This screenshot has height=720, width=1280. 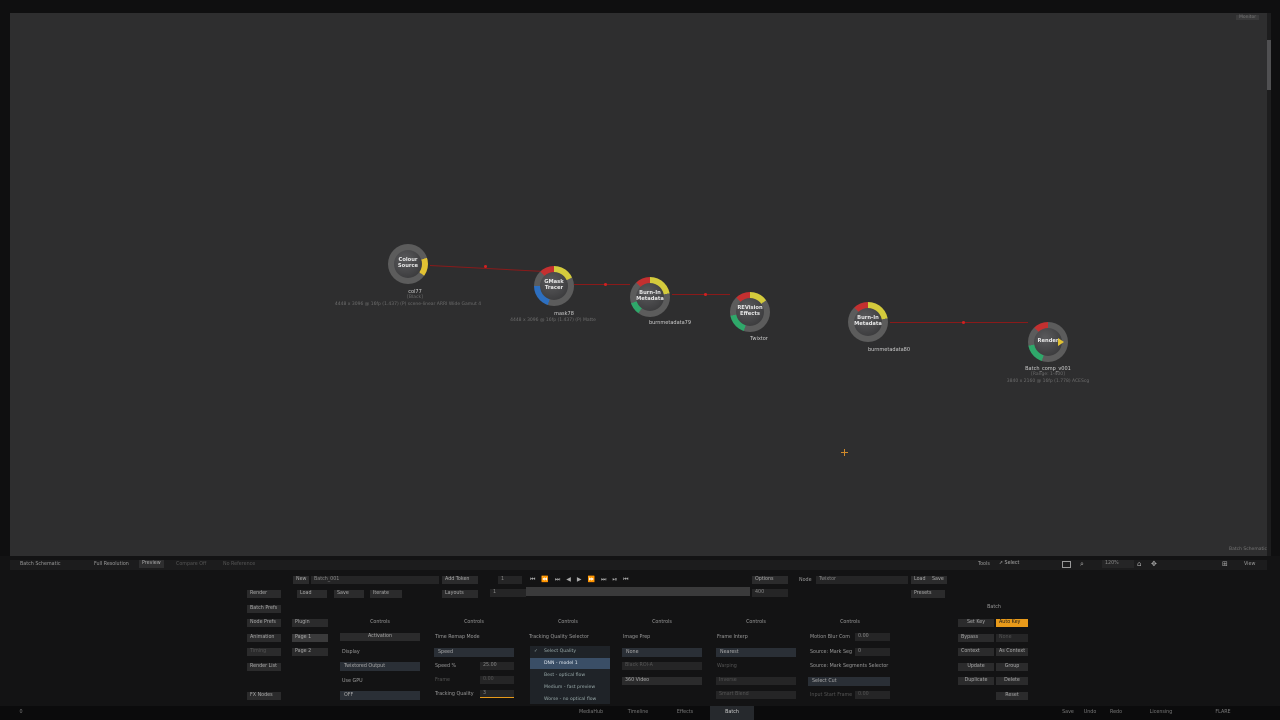 What do you see at coordinates (1139, 564) in the screenshot?
I see `home-icon: ⌂` at bounding box center [1139, 564].